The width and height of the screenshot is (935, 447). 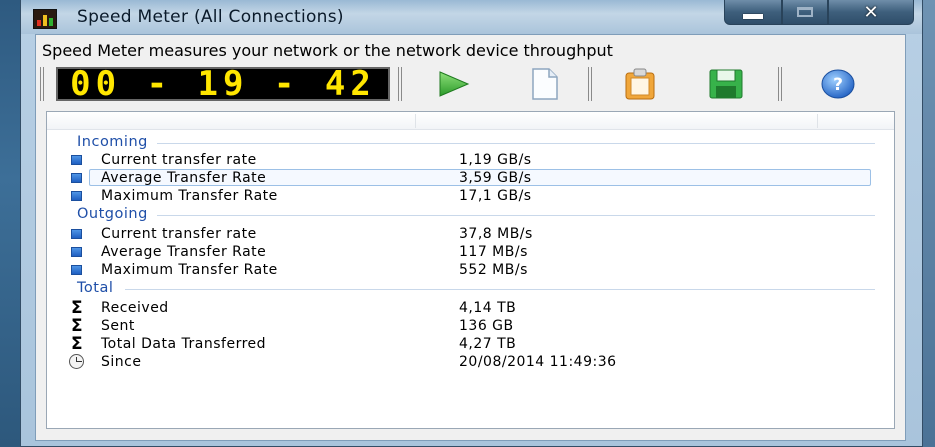 What do you see at coordinates (76, 361) in the screenshot?
I see `clock-icon` at bounding box center [76, 361].